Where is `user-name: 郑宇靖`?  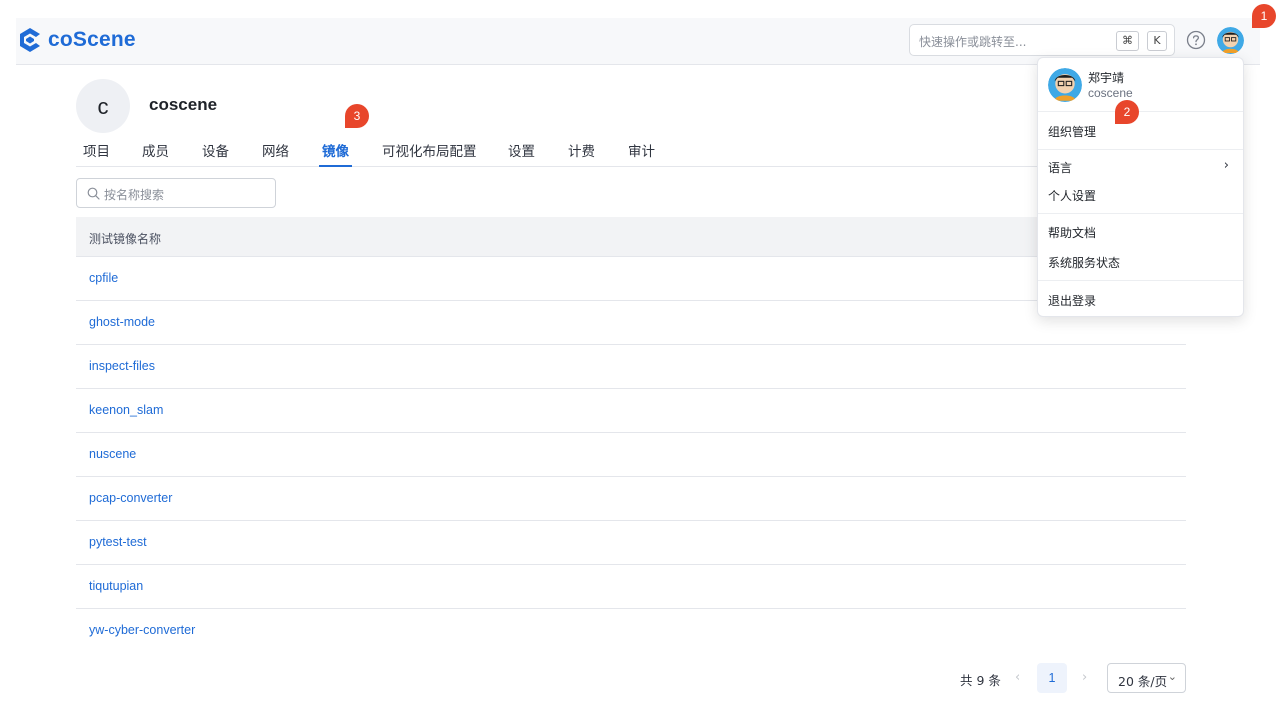
user-name: 郑宇靖 is located at coordinates (1106, 78).